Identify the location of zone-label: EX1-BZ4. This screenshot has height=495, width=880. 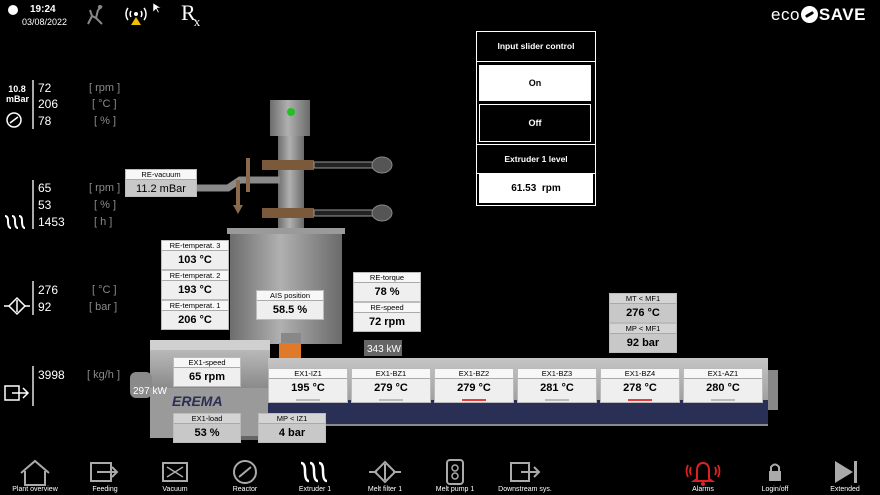
(640, 374).